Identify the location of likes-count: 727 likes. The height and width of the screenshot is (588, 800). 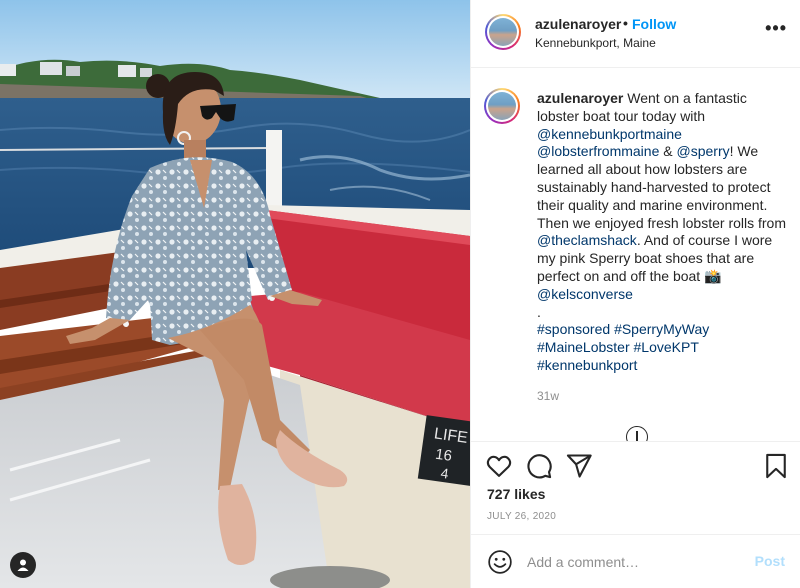
(516, 494).